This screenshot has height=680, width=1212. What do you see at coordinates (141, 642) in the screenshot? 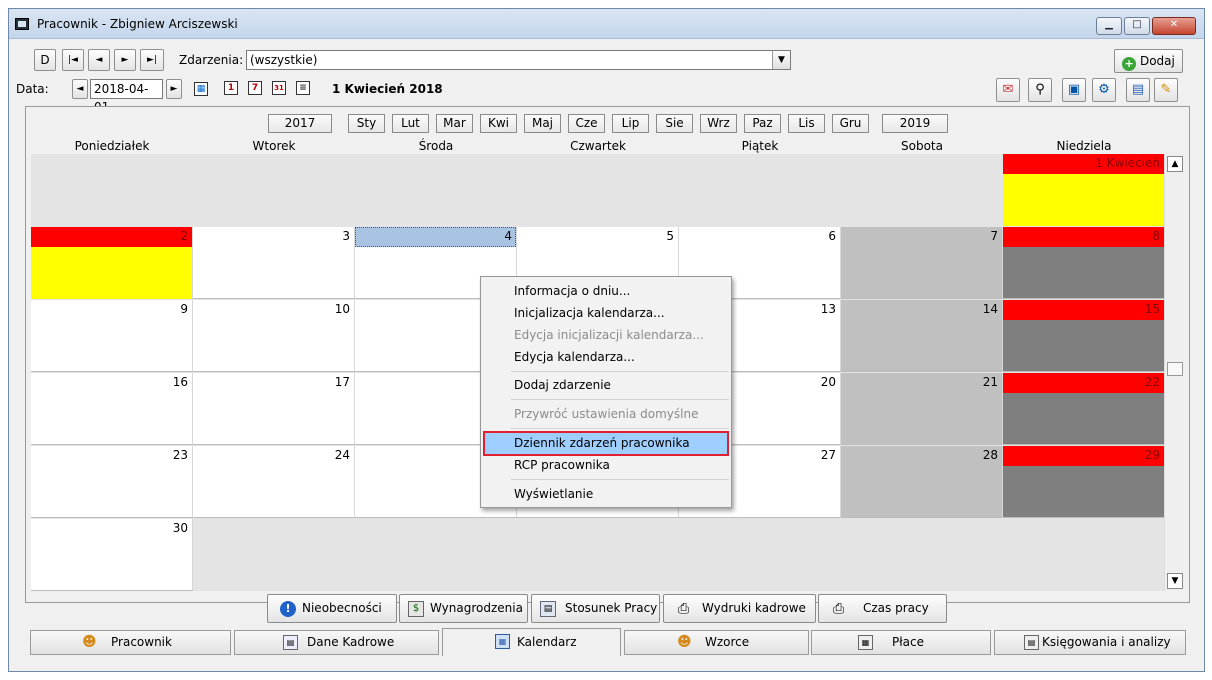
I see `tab-employee-label: Pracownik` at bounding box center [141, 642].